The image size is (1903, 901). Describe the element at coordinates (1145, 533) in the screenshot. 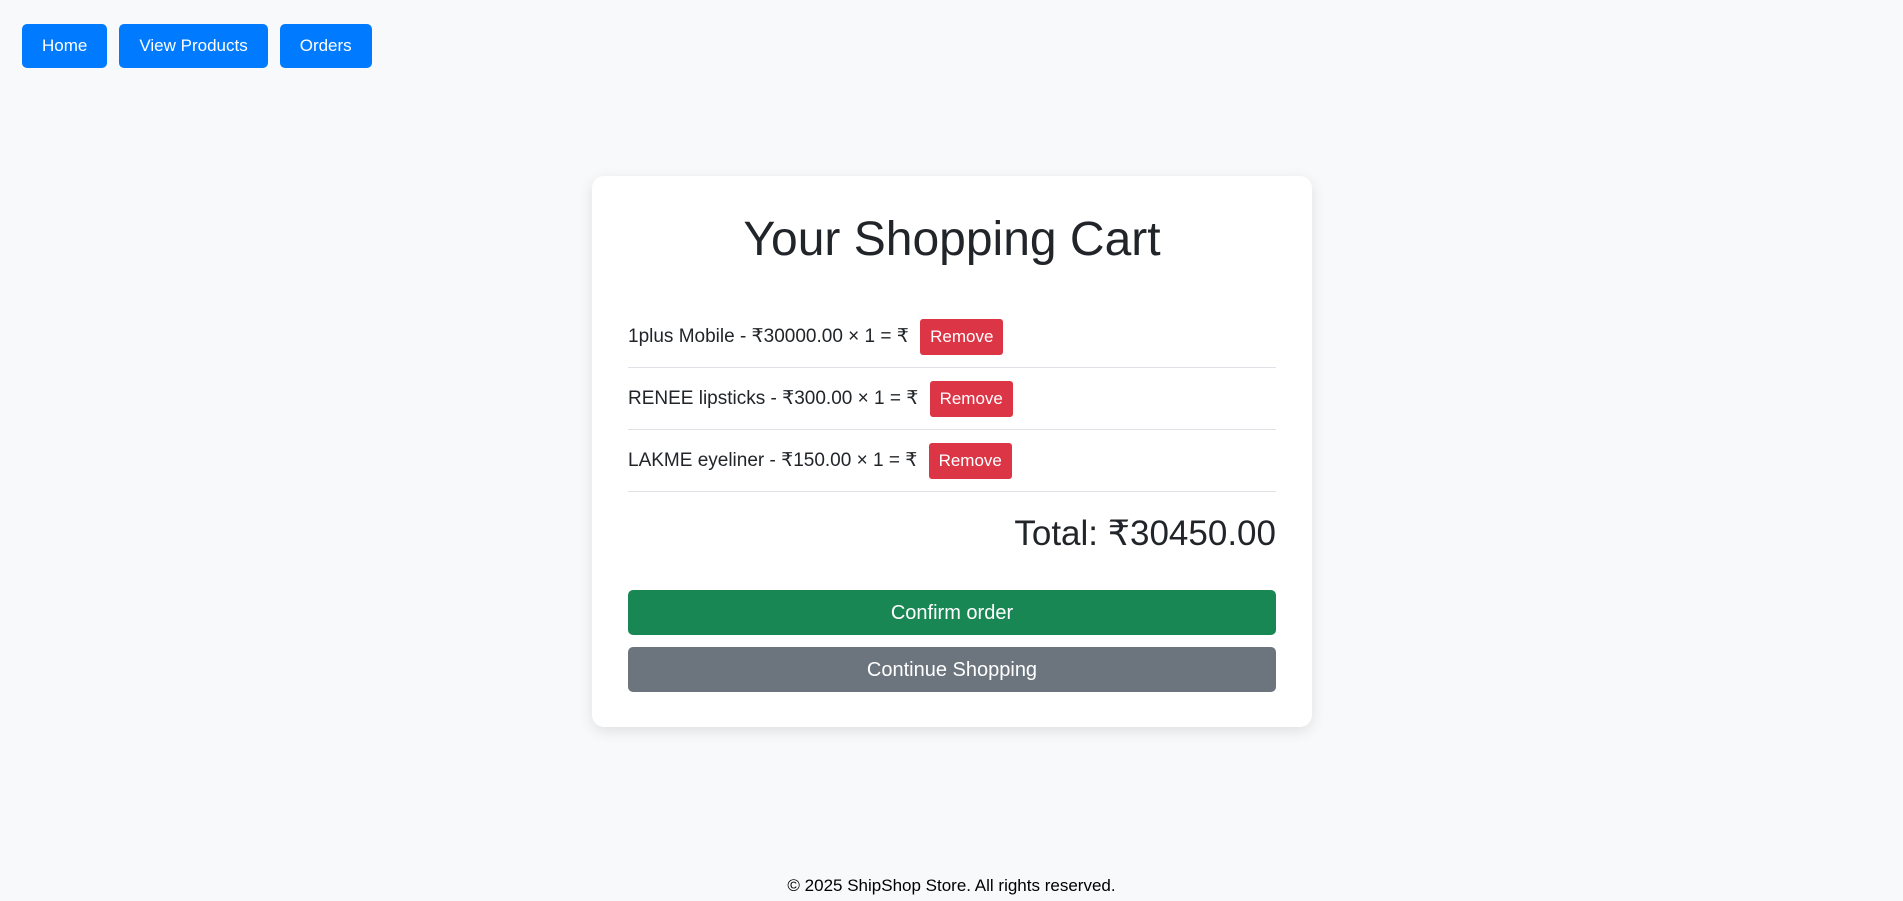

I see `cart-total: Total: ₹30450.00` at that location.